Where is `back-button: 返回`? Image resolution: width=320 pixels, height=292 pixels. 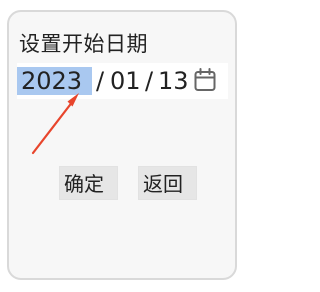 back-button: 返回 is located at coordinates (167, 183).